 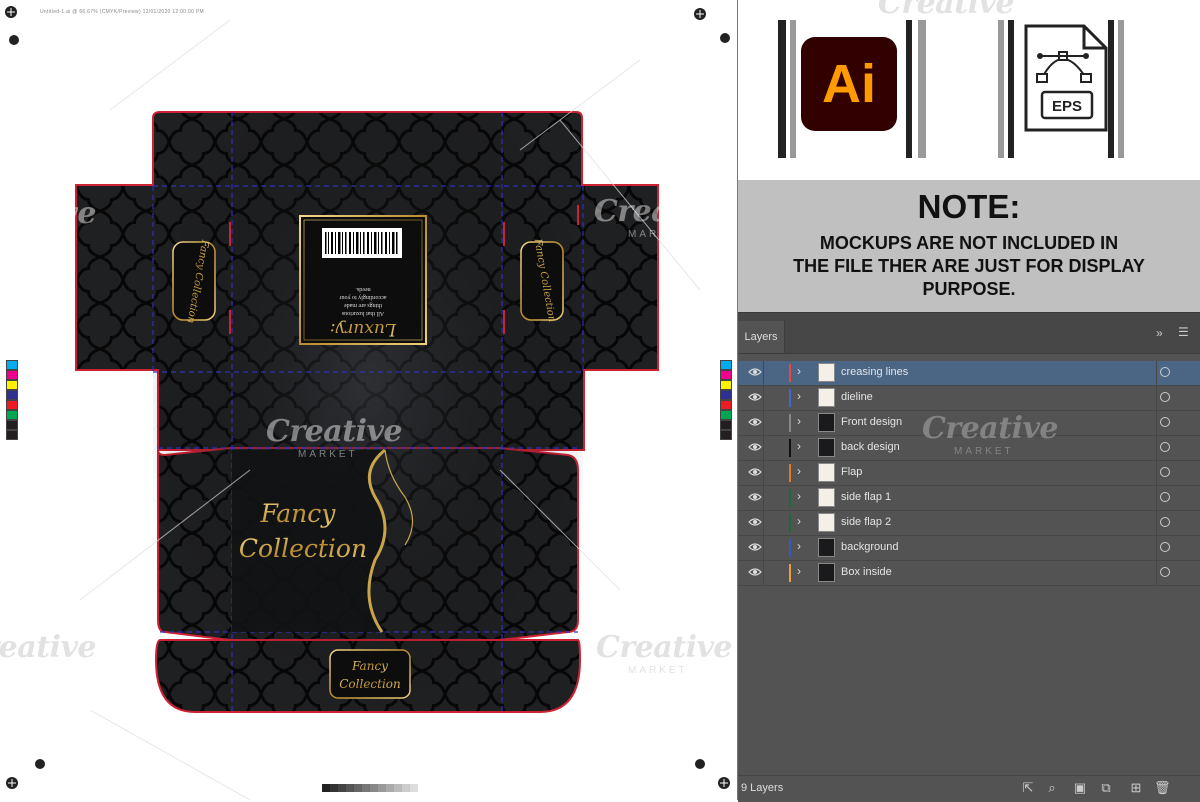 What do you see at coordinates (866, 522) in the screenshot?
I see `layer-name: side flap 2` at bounding box center [866, 522].